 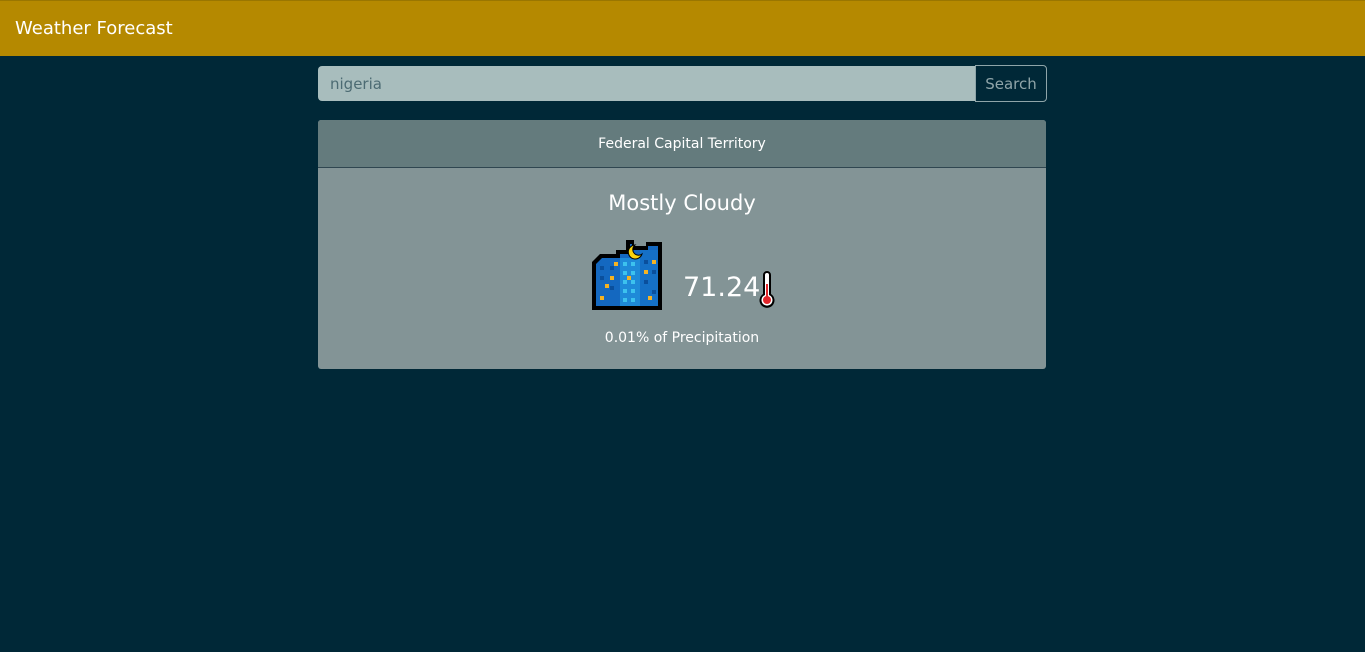 What do you see at coordinates (767, 289) in the screenshot?
I see `thermometer-icon` at bounding box center [767, 289].